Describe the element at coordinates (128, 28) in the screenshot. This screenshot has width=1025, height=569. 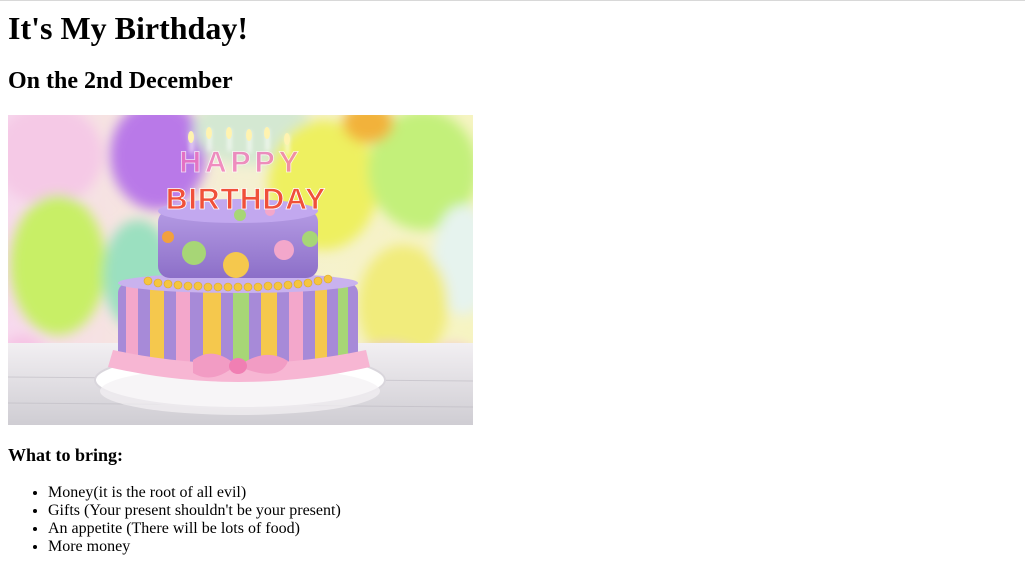
I see `page-title: It's My Birthday!` at that location.